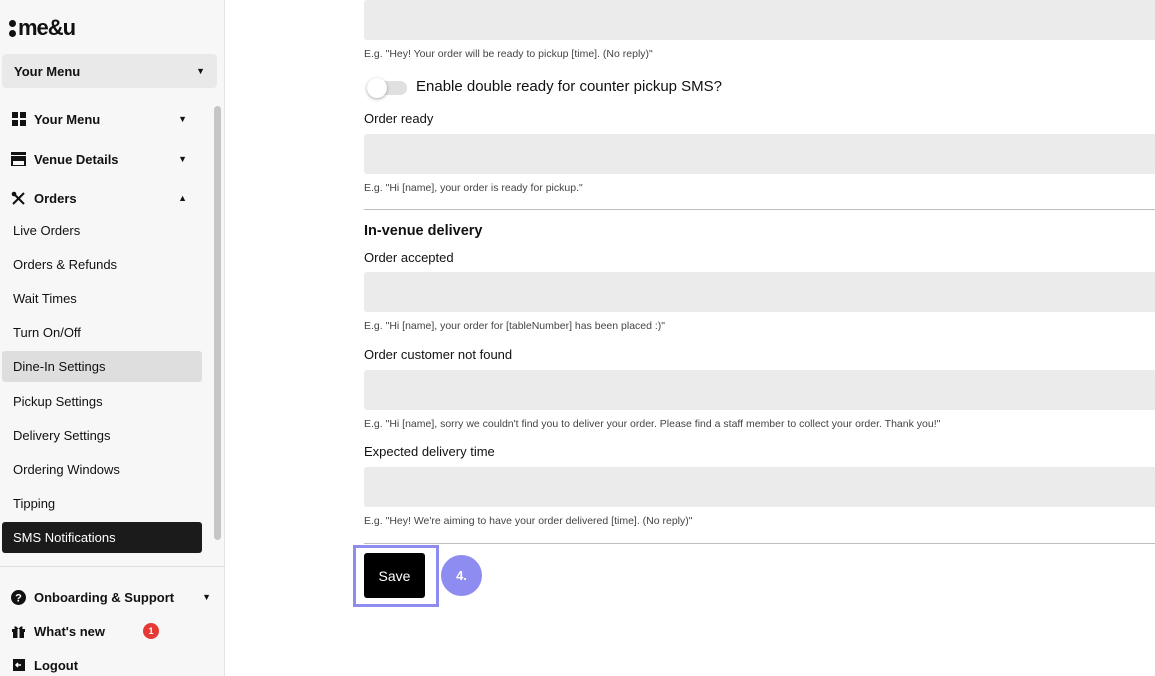 The width and height of the screenshot is (1155, 676). I want to click on sidebar-item-tipping: Tipping, so click(102, 503).